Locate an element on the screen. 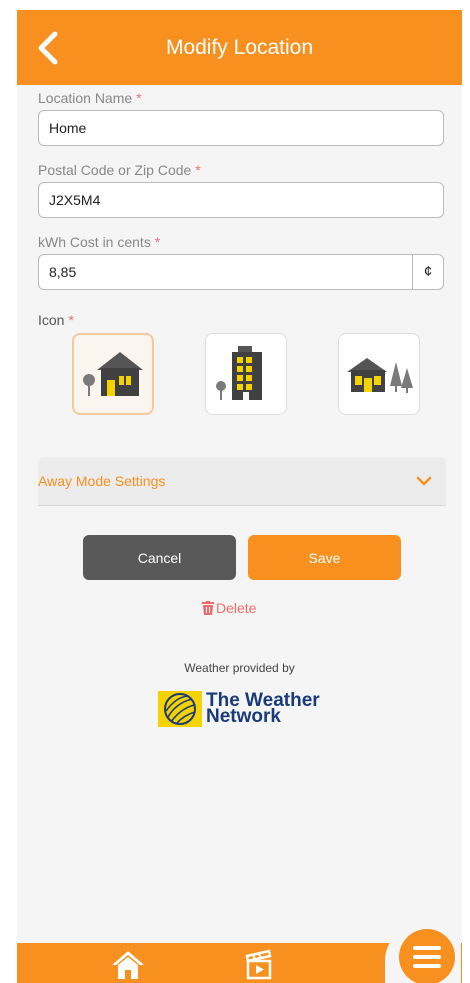  postal-code-label-text: Postal Code or Zip Code is located at coordinates (115, 170).